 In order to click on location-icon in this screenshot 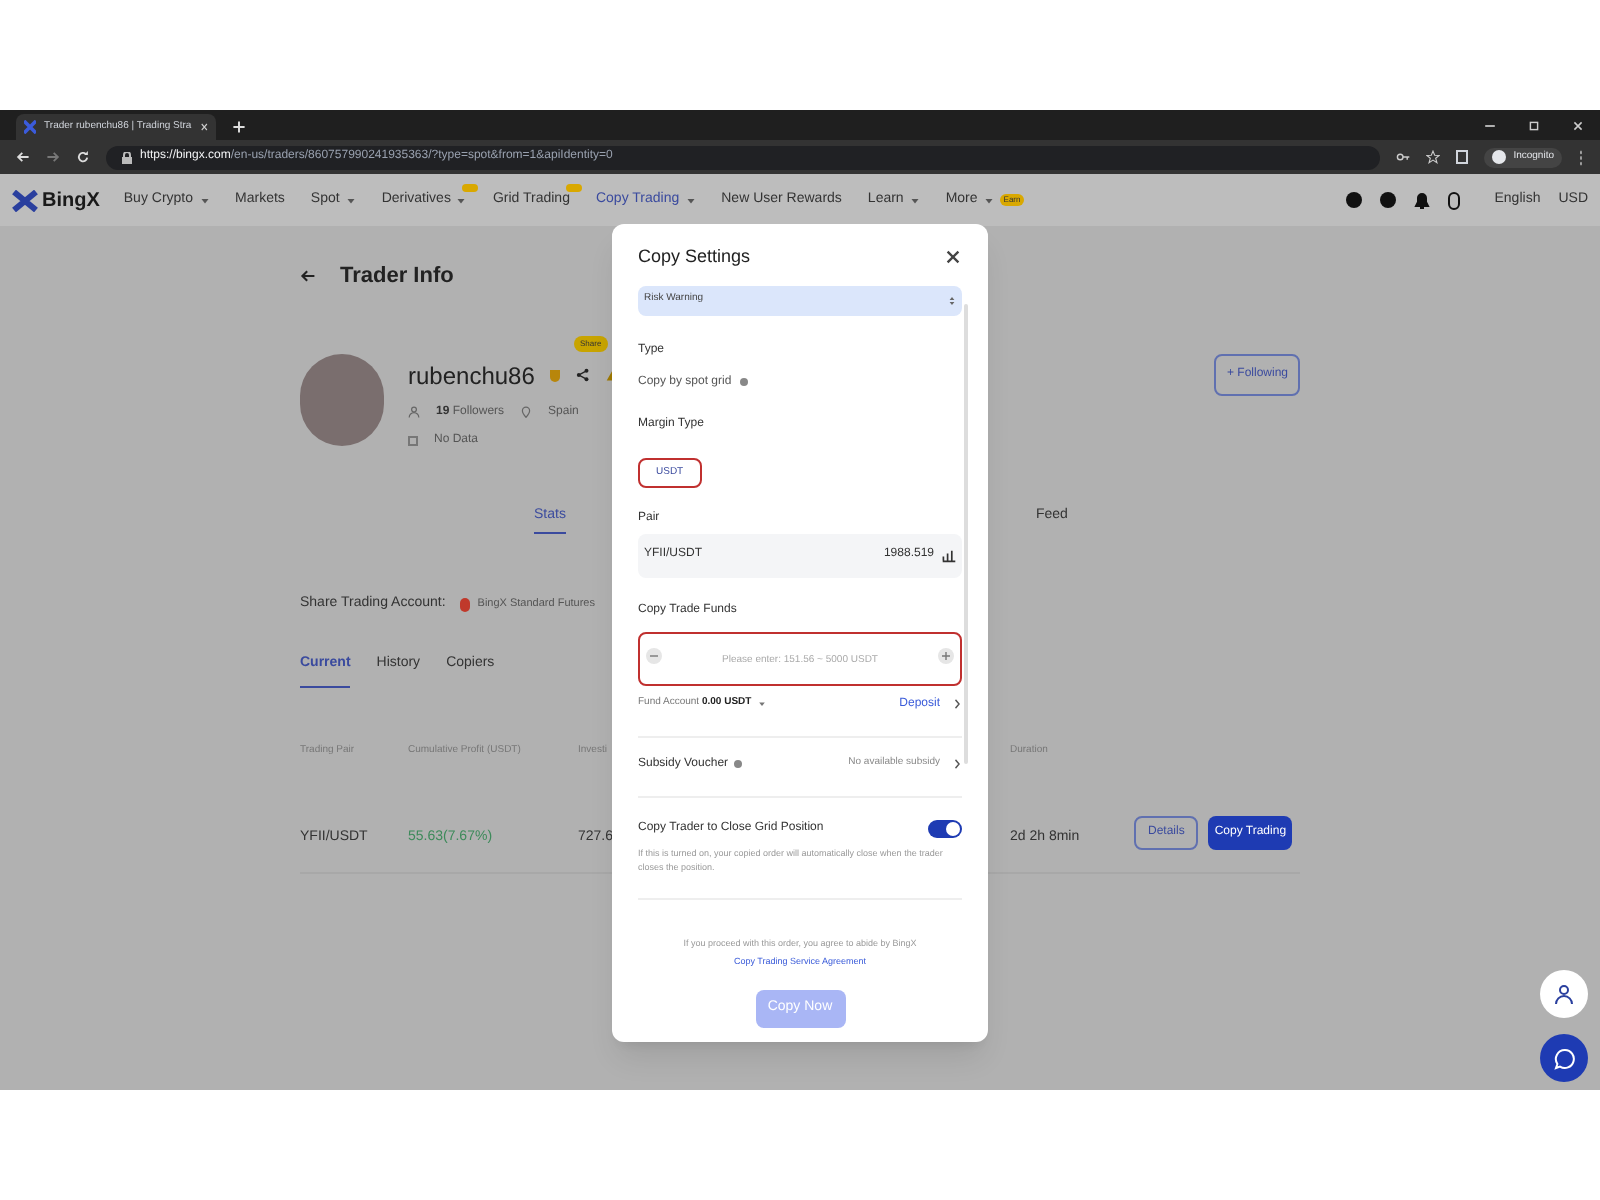, I will do `click(526, 412)`.